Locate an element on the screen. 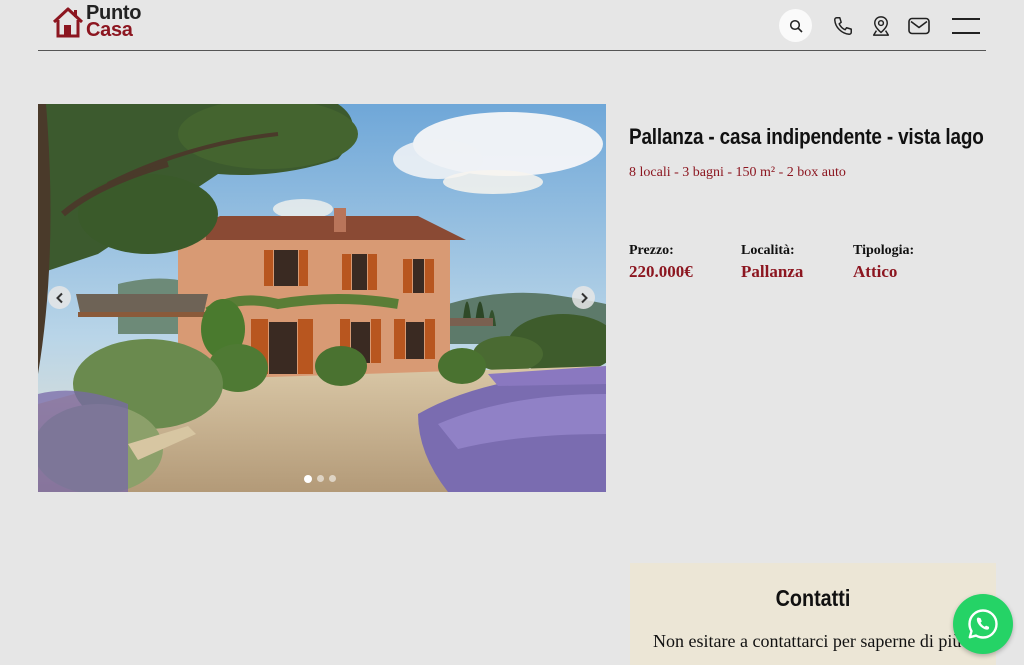  gallery-prev-button is located at coordinates (59, 297).